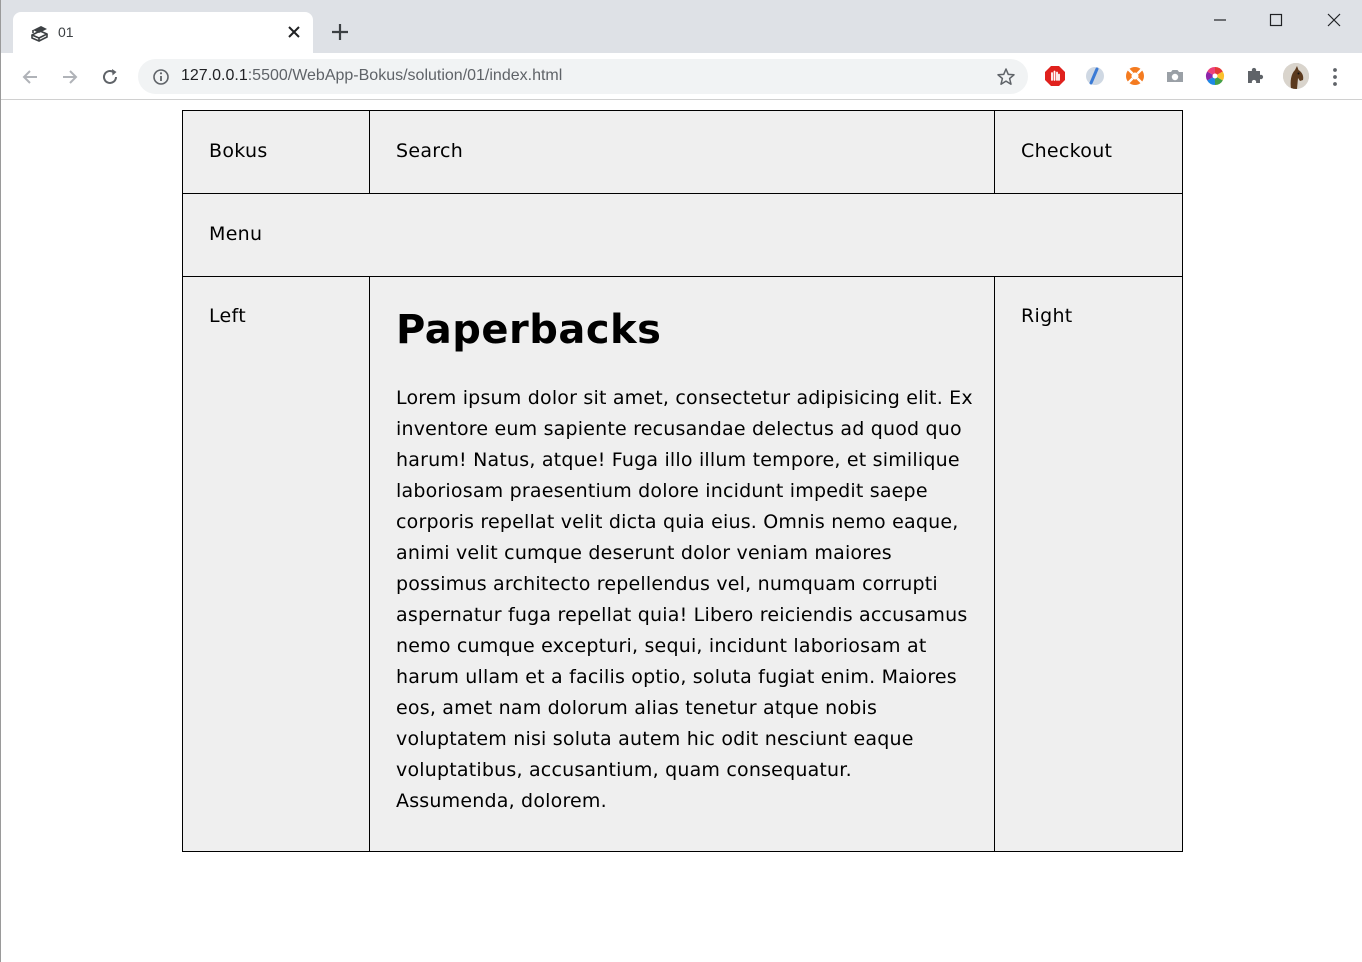  What do you see at coordinates (1335, 77) in the screenshot?
I see `more-menu-icon` at bounding box center [1335, 77].